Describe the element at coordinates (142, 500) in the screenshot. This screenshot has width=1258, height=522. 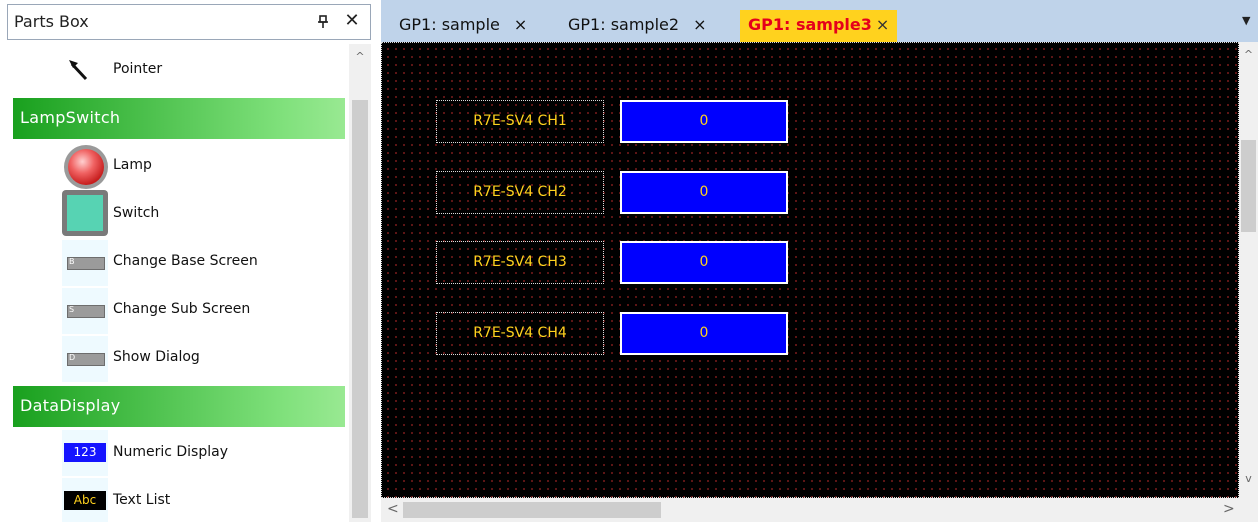
I see `part-item-label: Text List` at that location.